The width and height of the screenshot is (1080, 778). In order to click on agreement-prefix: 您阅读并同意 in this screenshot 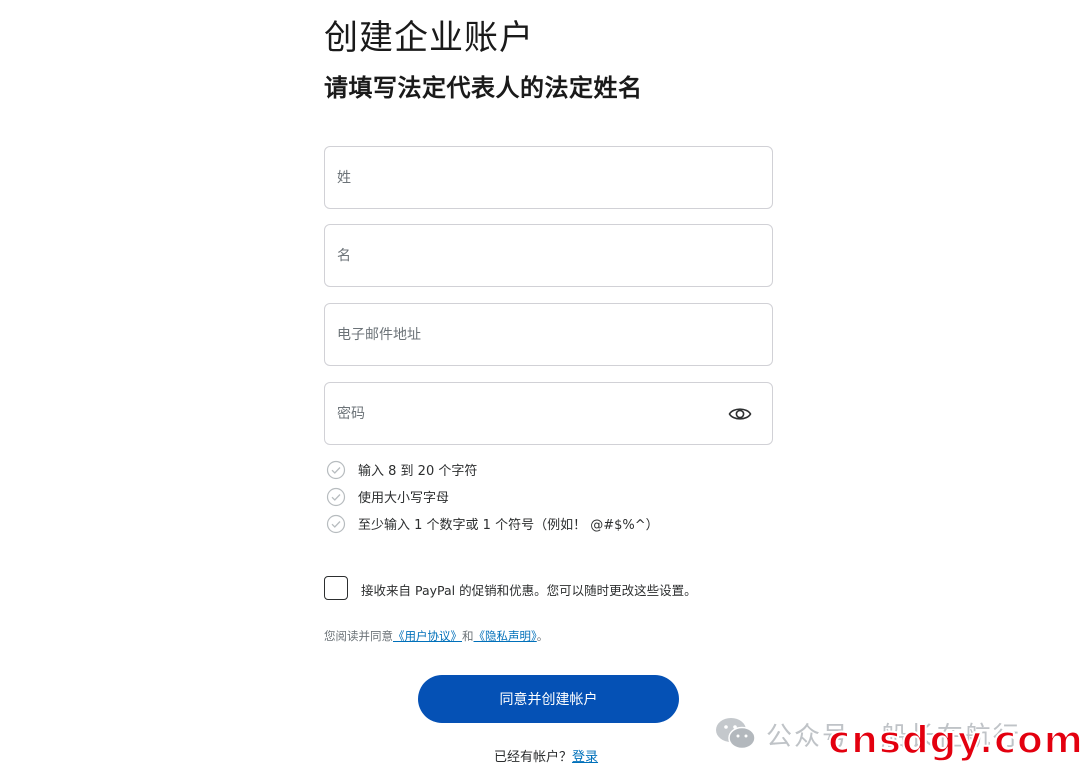, I will do `click(358, 636)`.